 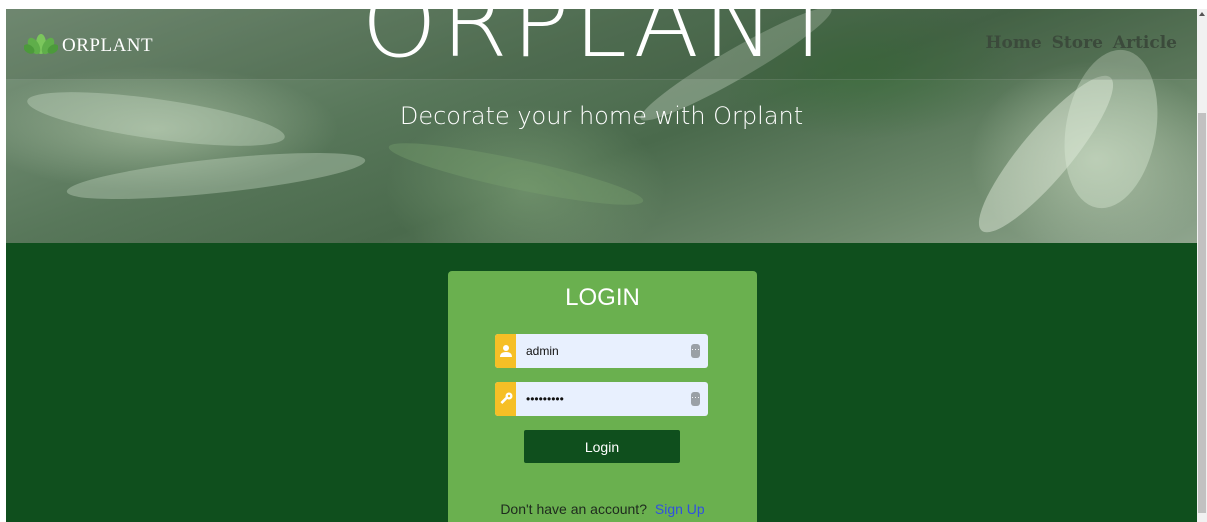 I want to click on username-input, so click(x=603, y=351).